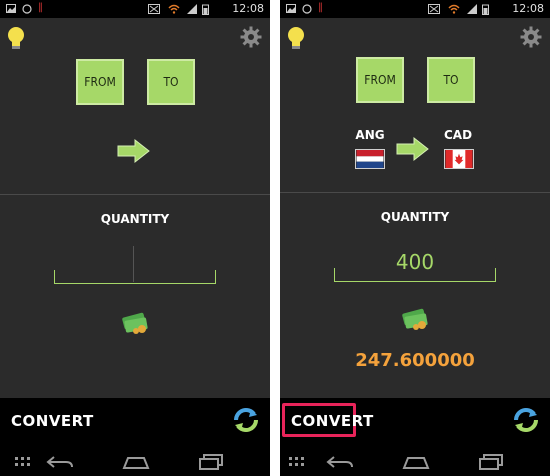 Image resolution: width=550 pixels, height=476 pixels. What do you see at coordinates (370, 159) in the screenshot?
I see `netherlands-flag-icon` at bounding box center [370, 159].